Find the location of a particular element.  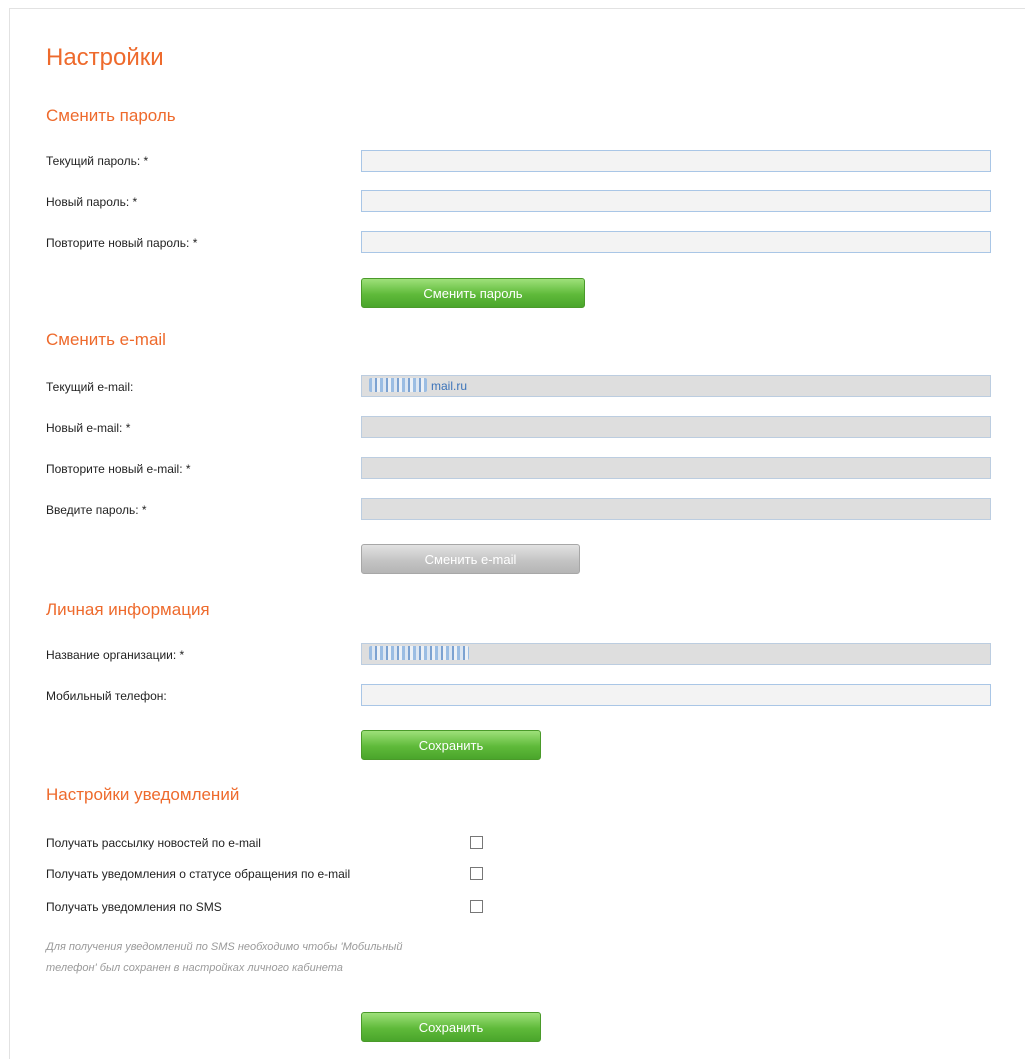

repeat-email-label: Повторите новый e-mail: * is located at coordinates (118, 469).